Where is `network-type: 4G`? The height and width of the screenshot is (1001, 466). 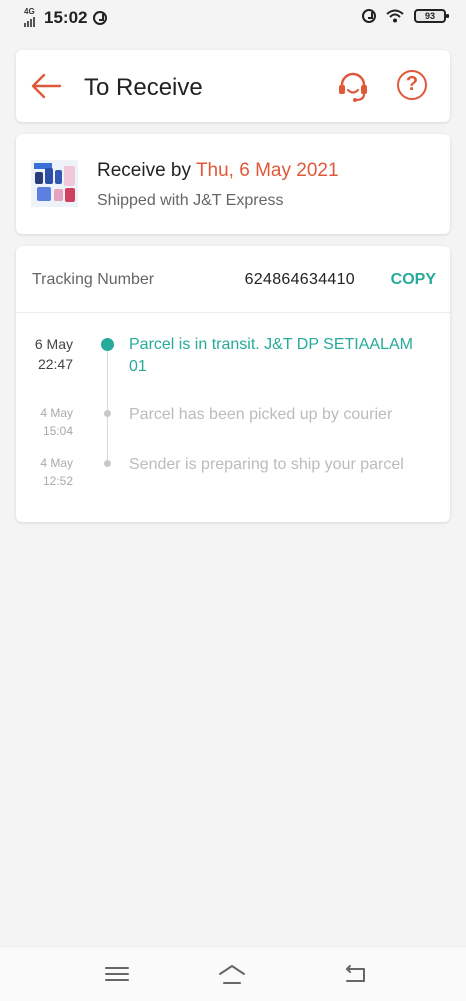
network-type: 4G is located at coordinates (29, 11).